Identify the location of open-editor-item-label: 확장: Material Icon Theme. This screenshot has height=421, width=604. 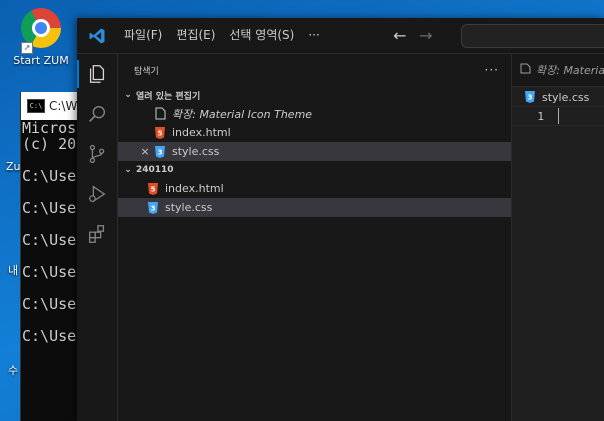
(242, 114).